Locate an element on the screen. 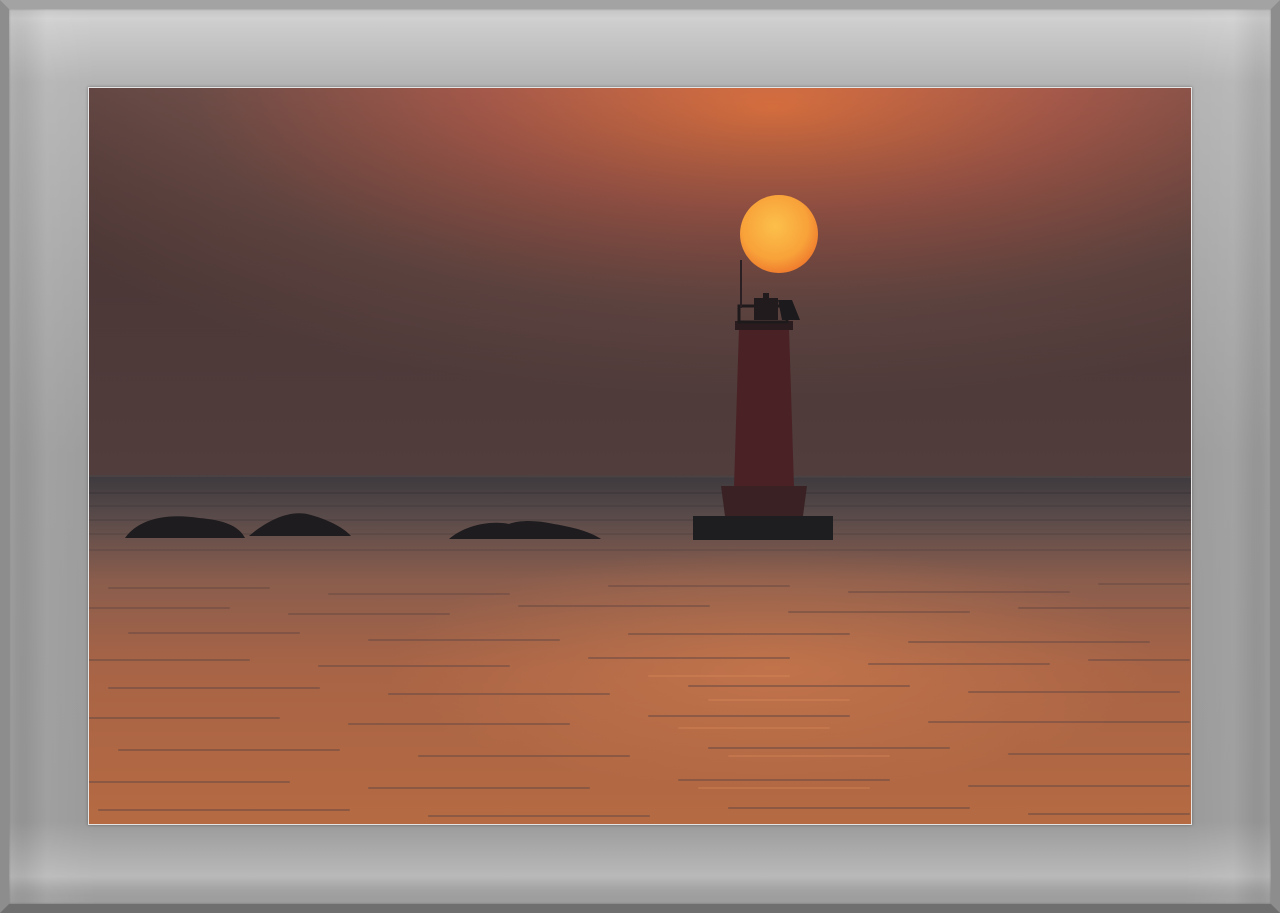  sun is located at coordinates (779, 234).